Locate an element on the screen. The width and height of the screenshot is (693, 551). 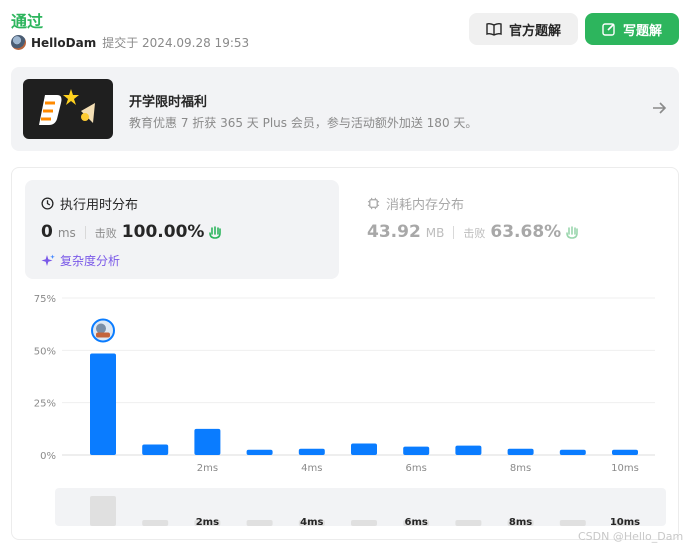
overview-x-label: 4ms is located at coordinates (311, 522).